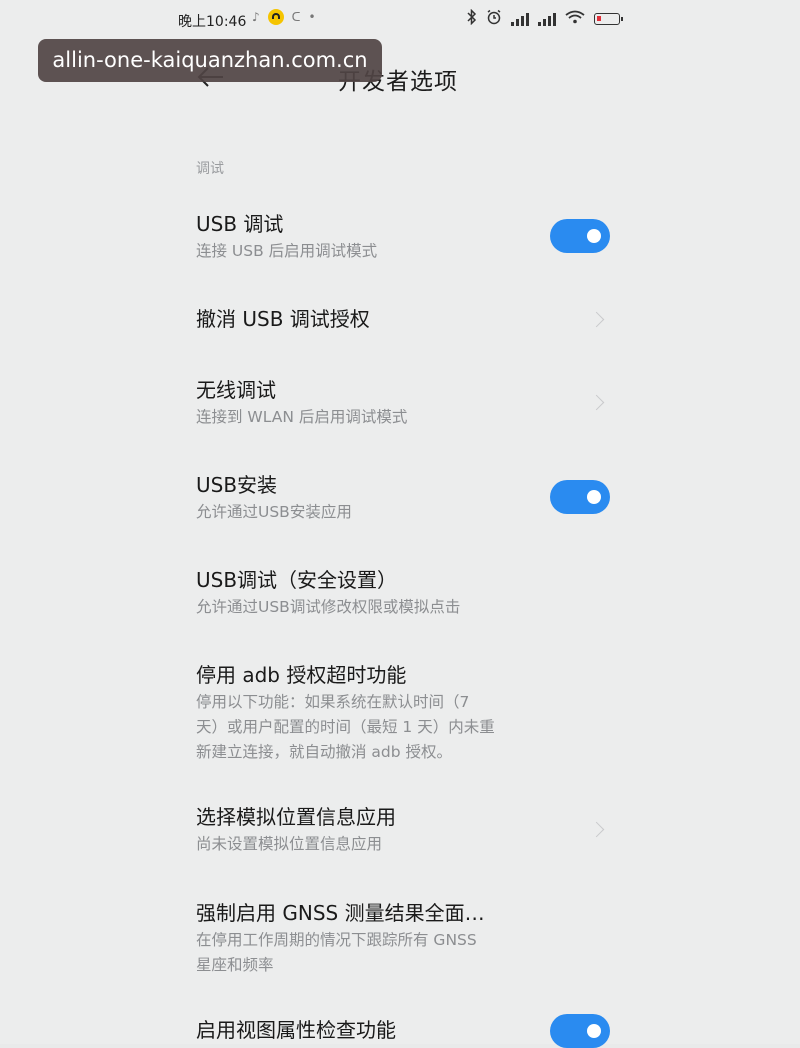 Image resolution: width=800 pixels, height=1048 pixels. What do you see at coordinates (403, 239) in the screenshot?
I see `setting-usb-debugging: USB 调试 连接 USB 后启用调试模式` at bounding box center [403, 239].